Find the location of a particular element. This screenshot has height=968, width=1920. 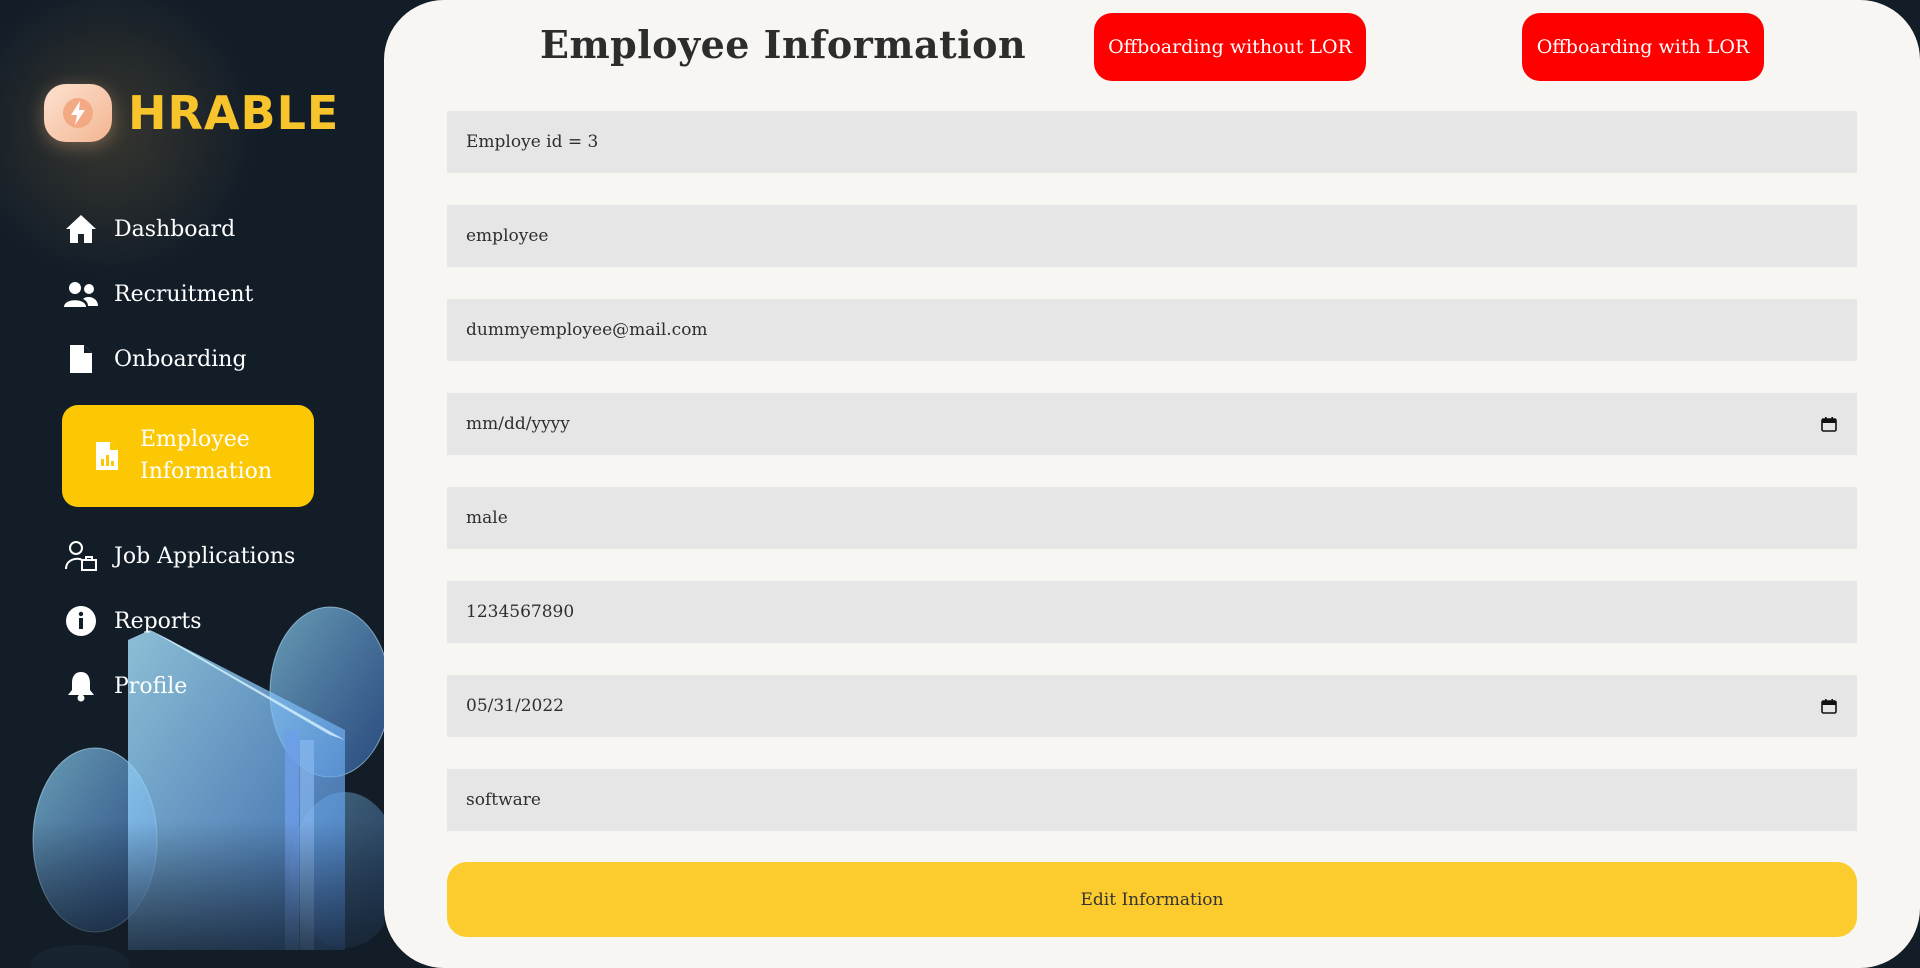

page-title: Employee Information is located at coordinates (783, 44).